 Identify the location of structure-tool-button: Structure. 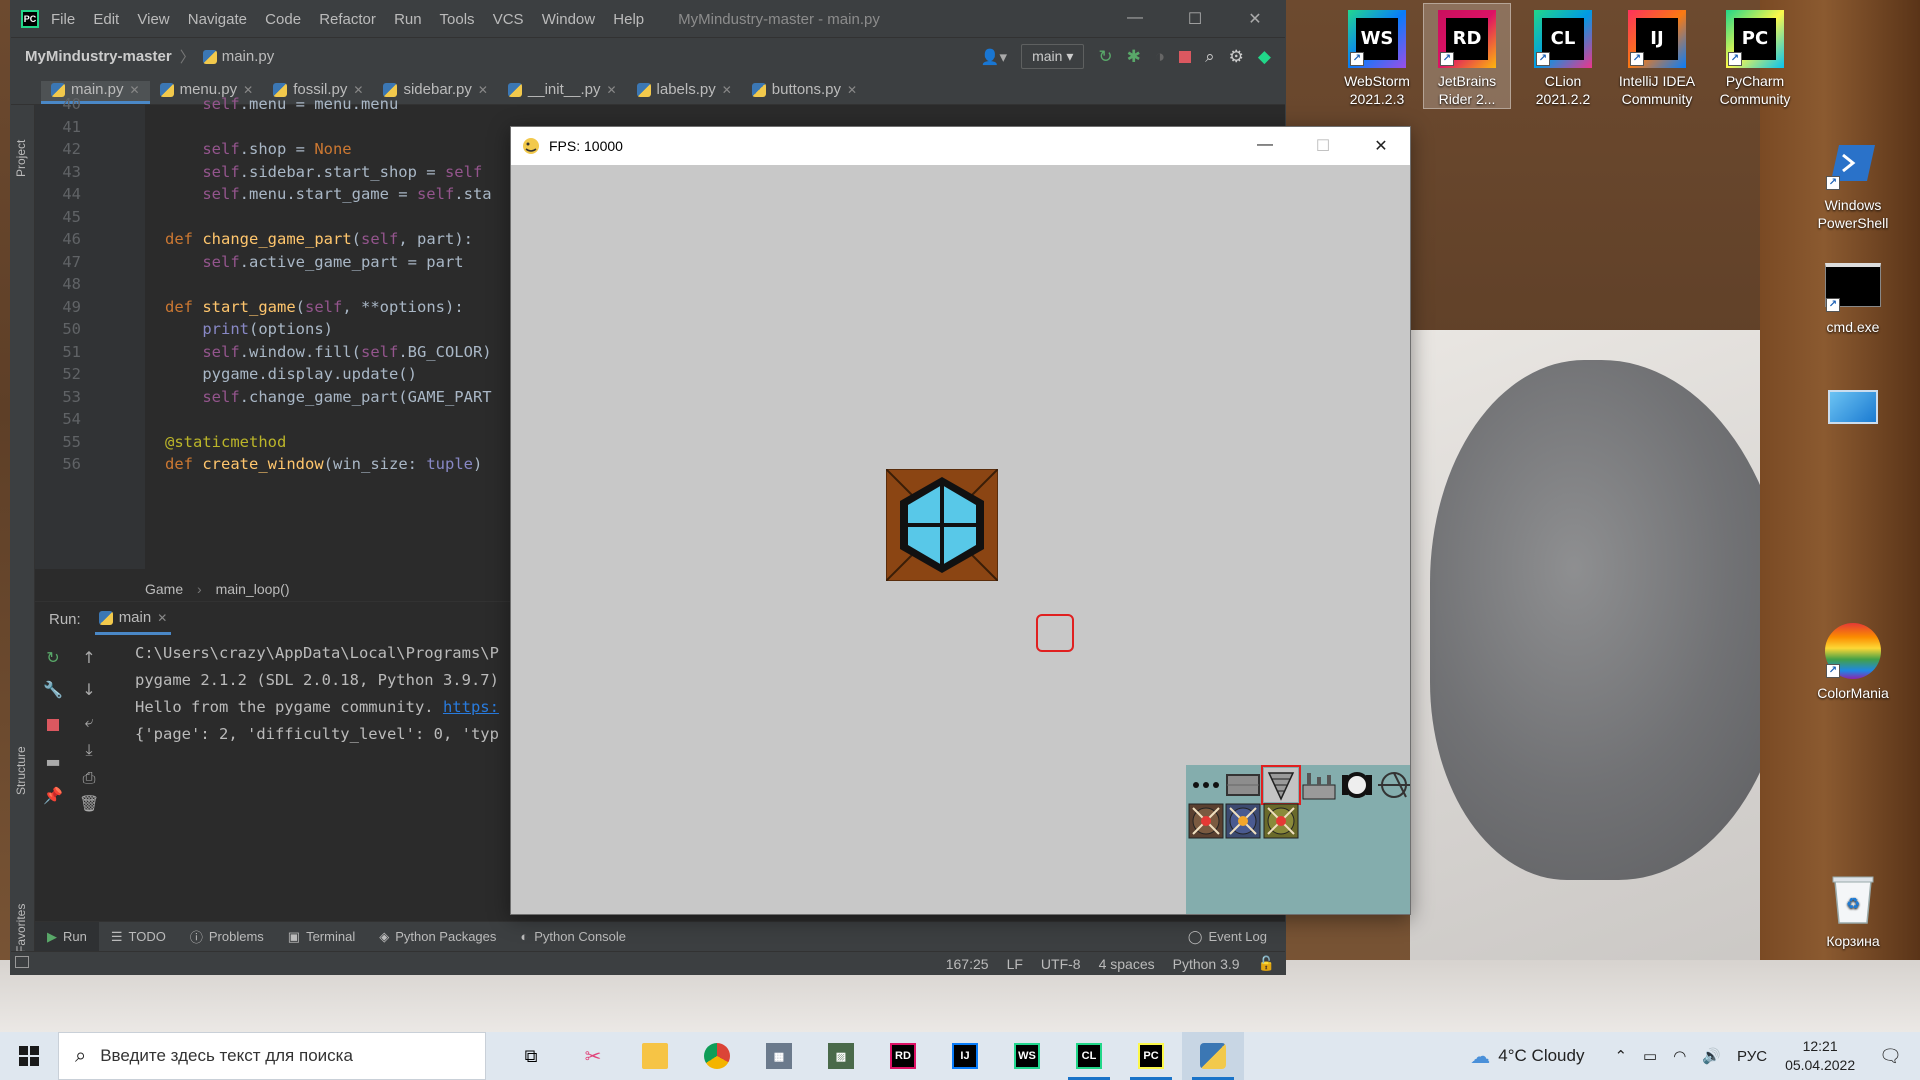
(21, 770).